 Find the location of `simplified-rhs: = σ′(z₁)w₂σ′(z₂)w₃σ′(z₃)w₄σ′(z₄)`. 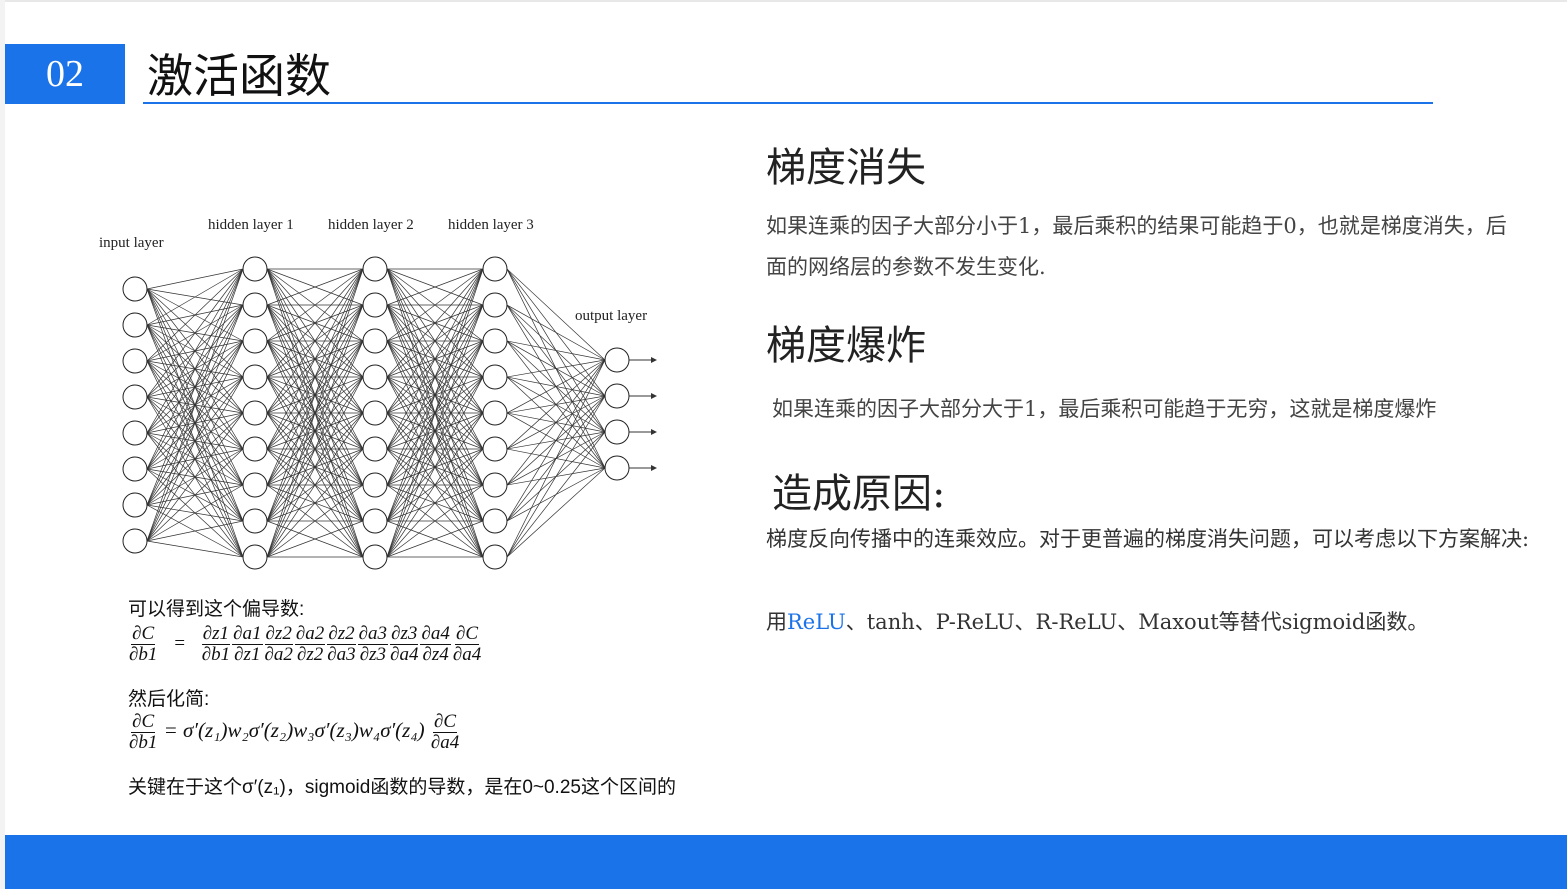

simplified-rhs: = σ′(z₁)w₂σ′(z₂)w₃σ′(z₃)w₄σ′(z₄) is located at coordinates (294, 730).